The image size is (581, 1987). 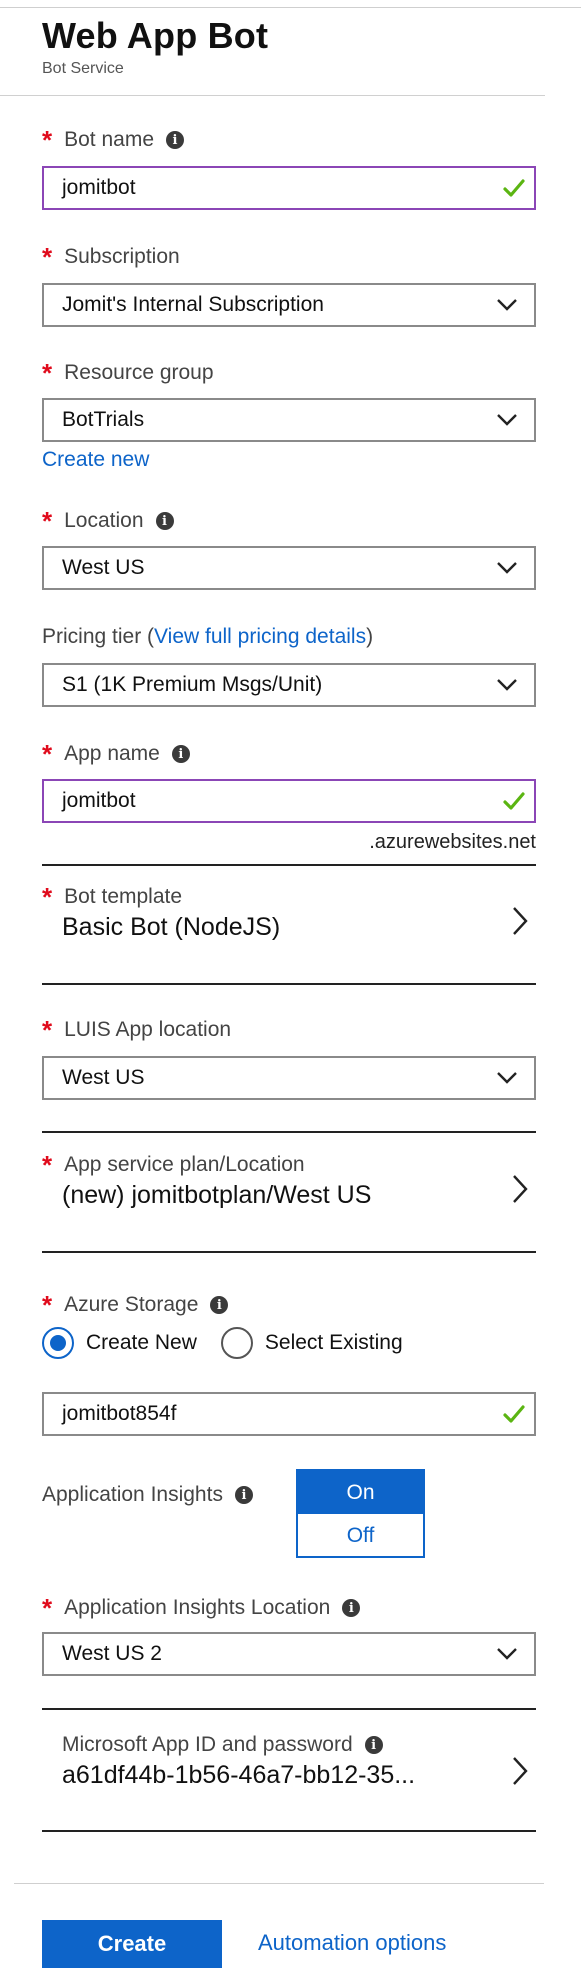 I want to click on storage-account-input: jomitbot854f, so click(x=289, y=1414).